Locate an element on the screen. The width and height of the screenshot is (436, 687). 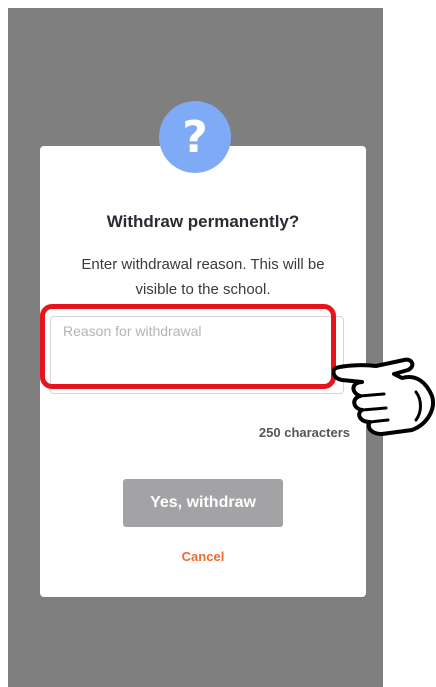
withdrawal-reason-input is located at coordinates (197, 355).